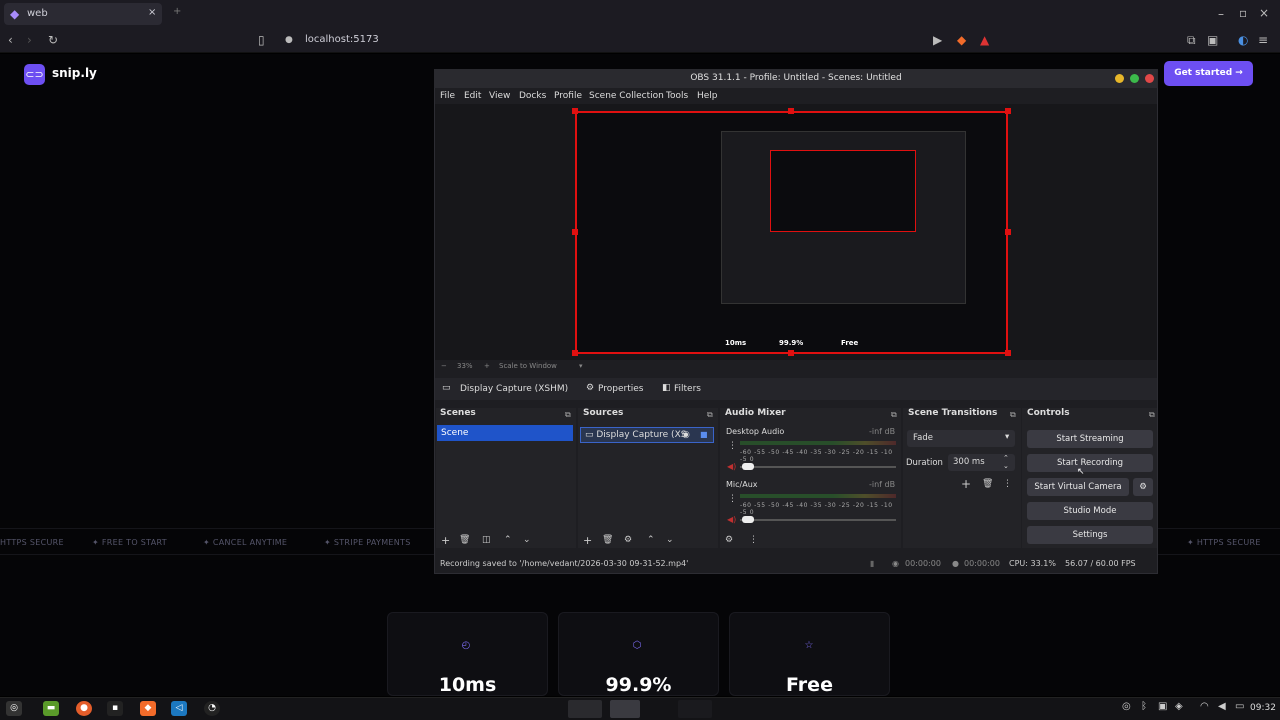  What do you see at coordinates (628, 540) in the screenshot?
I see `source-settings-icon: ⚙` at bounding box center [628, 540].